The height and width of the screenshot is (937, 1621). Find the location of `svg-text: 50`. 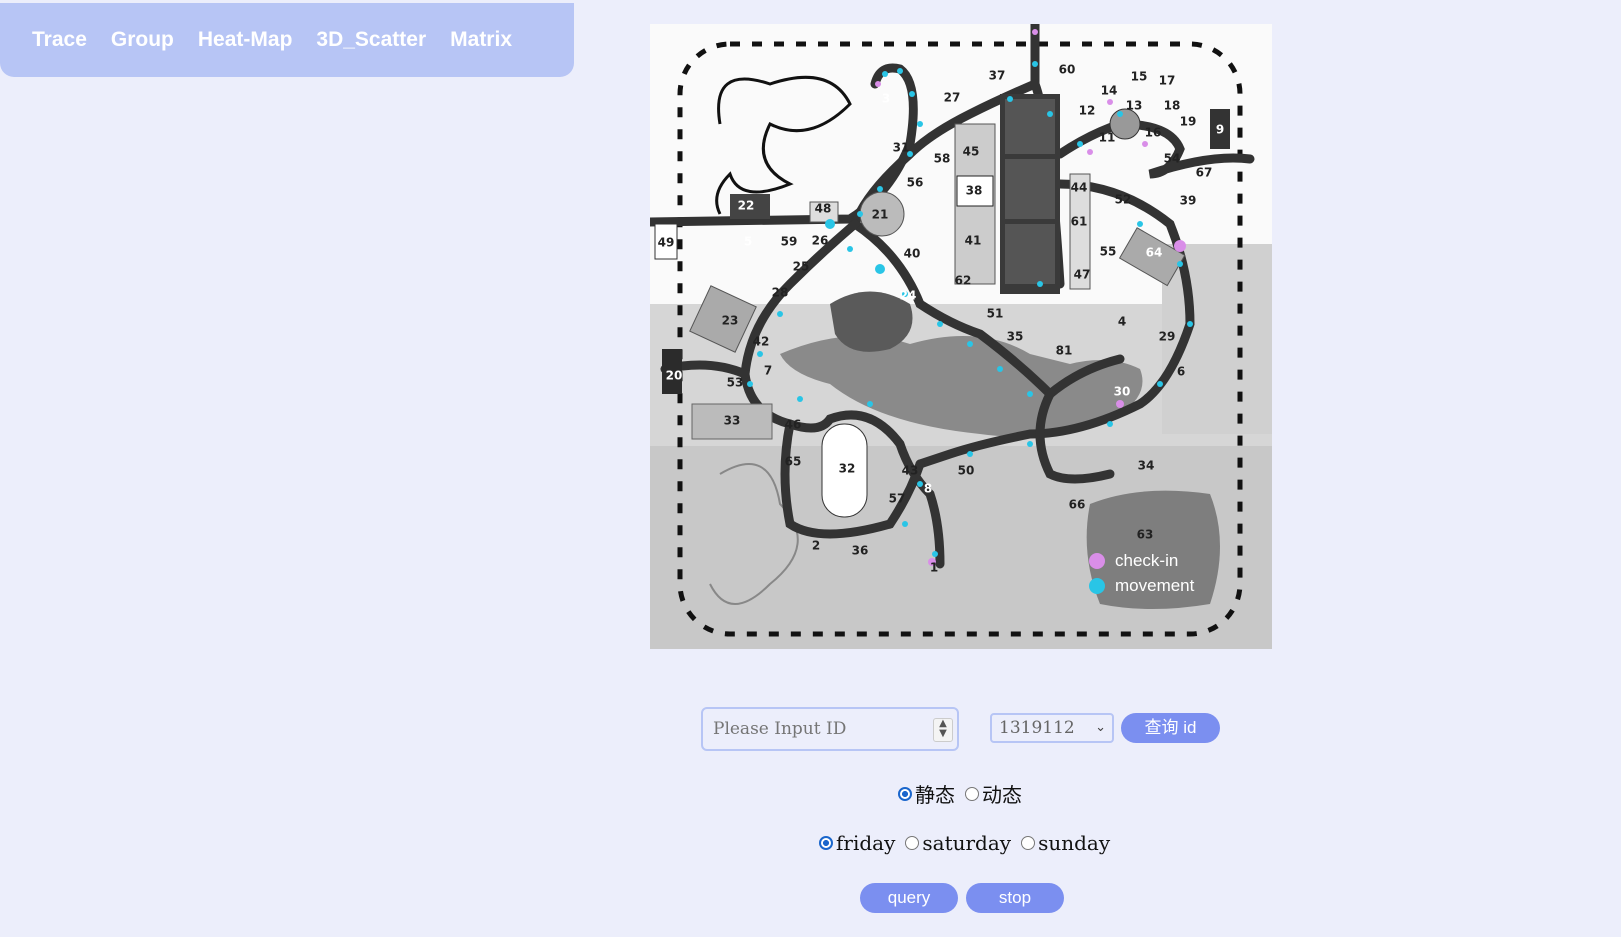

svg-text: 50 is located at coordinates (966, 471).